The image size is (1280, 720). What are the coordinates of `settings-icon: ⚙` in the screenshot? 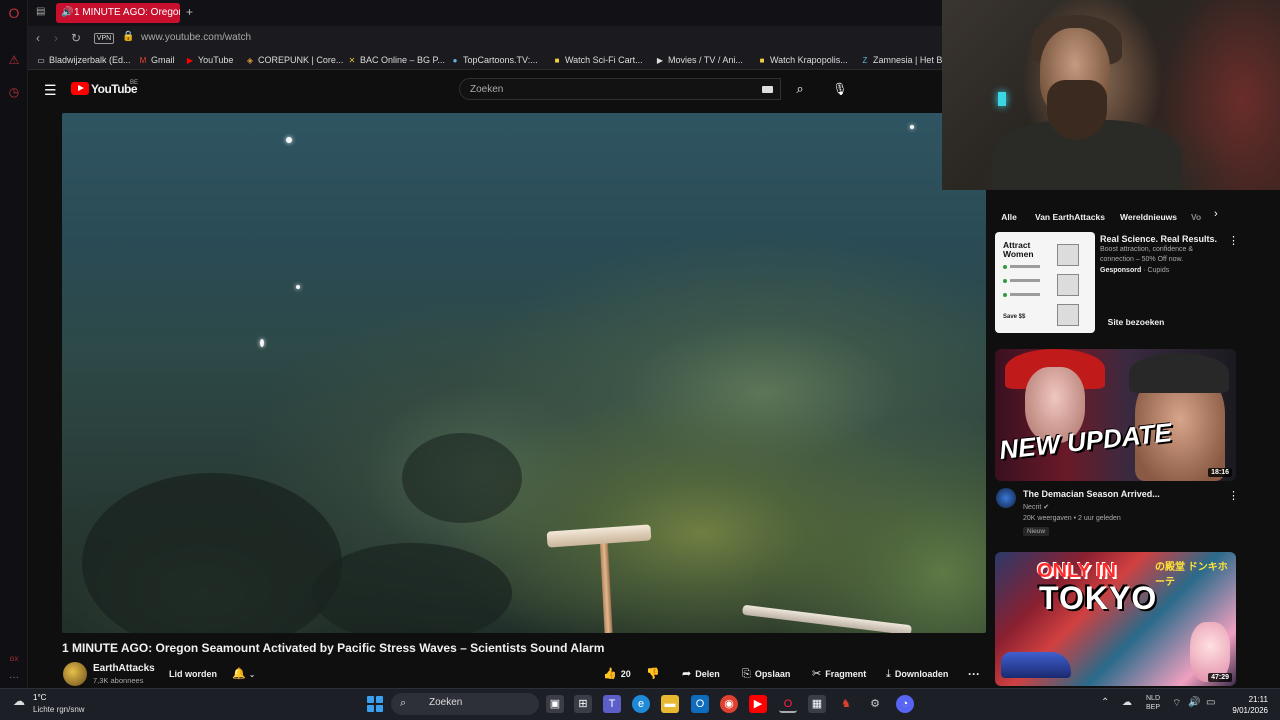 It's located at (875, 704).